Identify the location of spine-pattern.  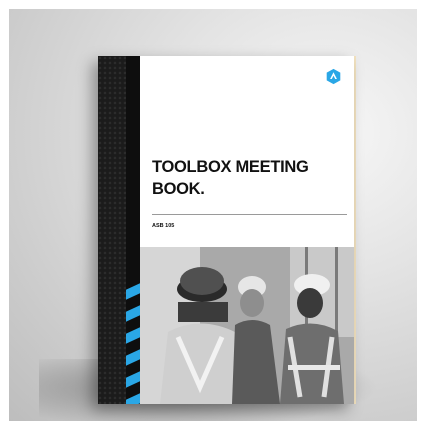
(112, 230).